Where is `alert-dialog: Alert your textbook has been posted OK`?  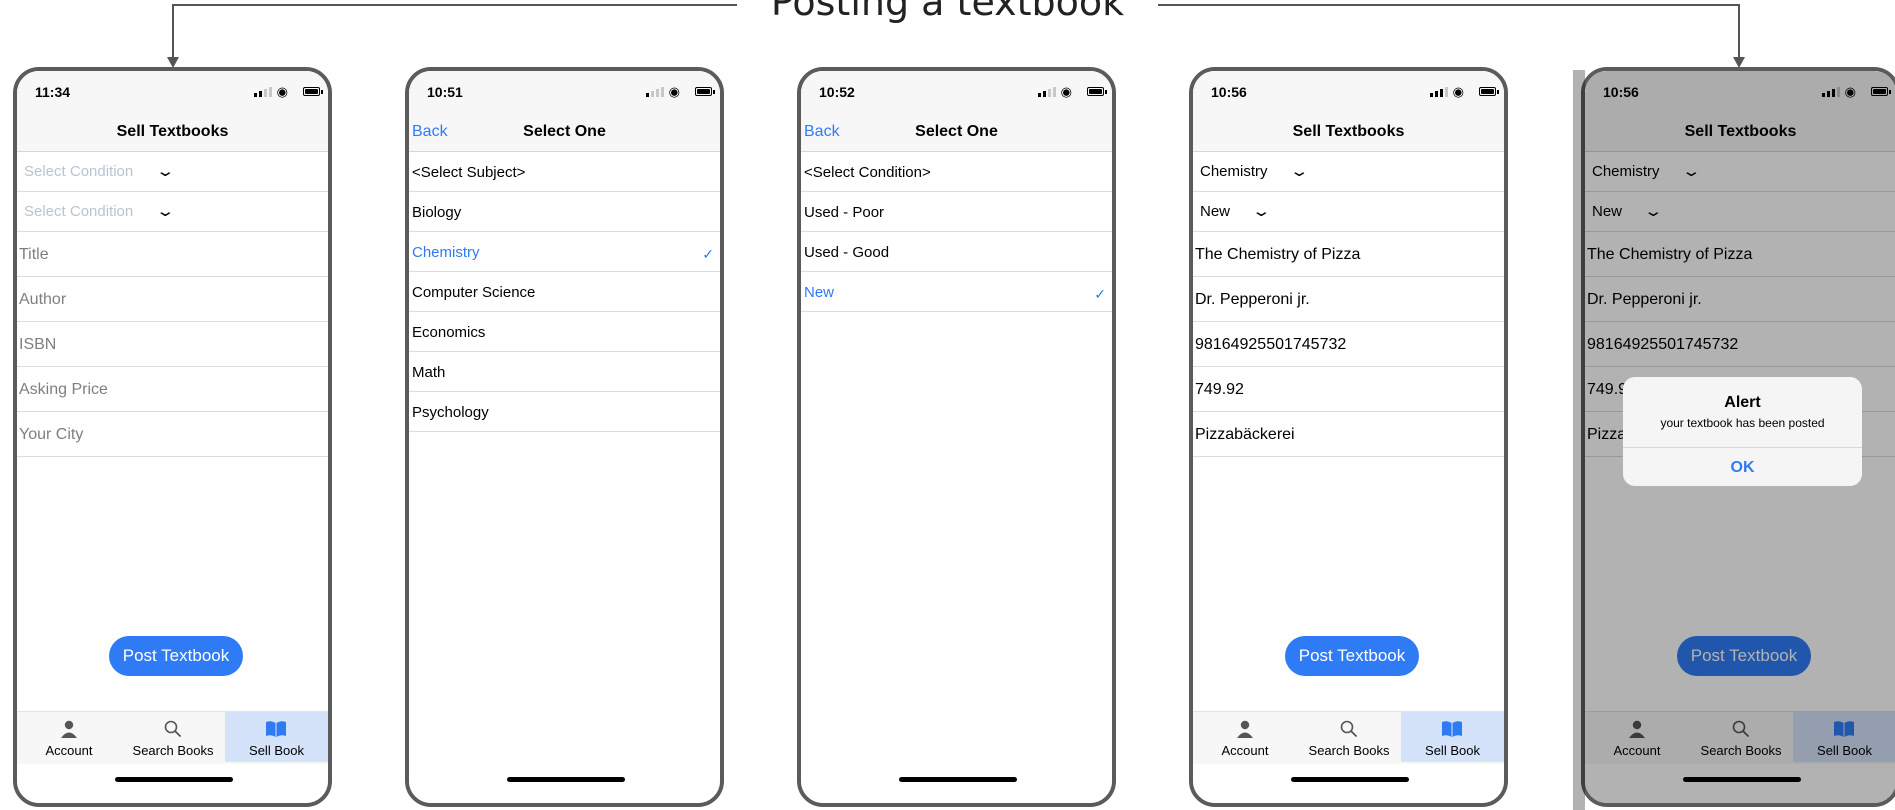
alert-dialog: Alert your textbook has been posted OK is located at coordinates (1742, 431).